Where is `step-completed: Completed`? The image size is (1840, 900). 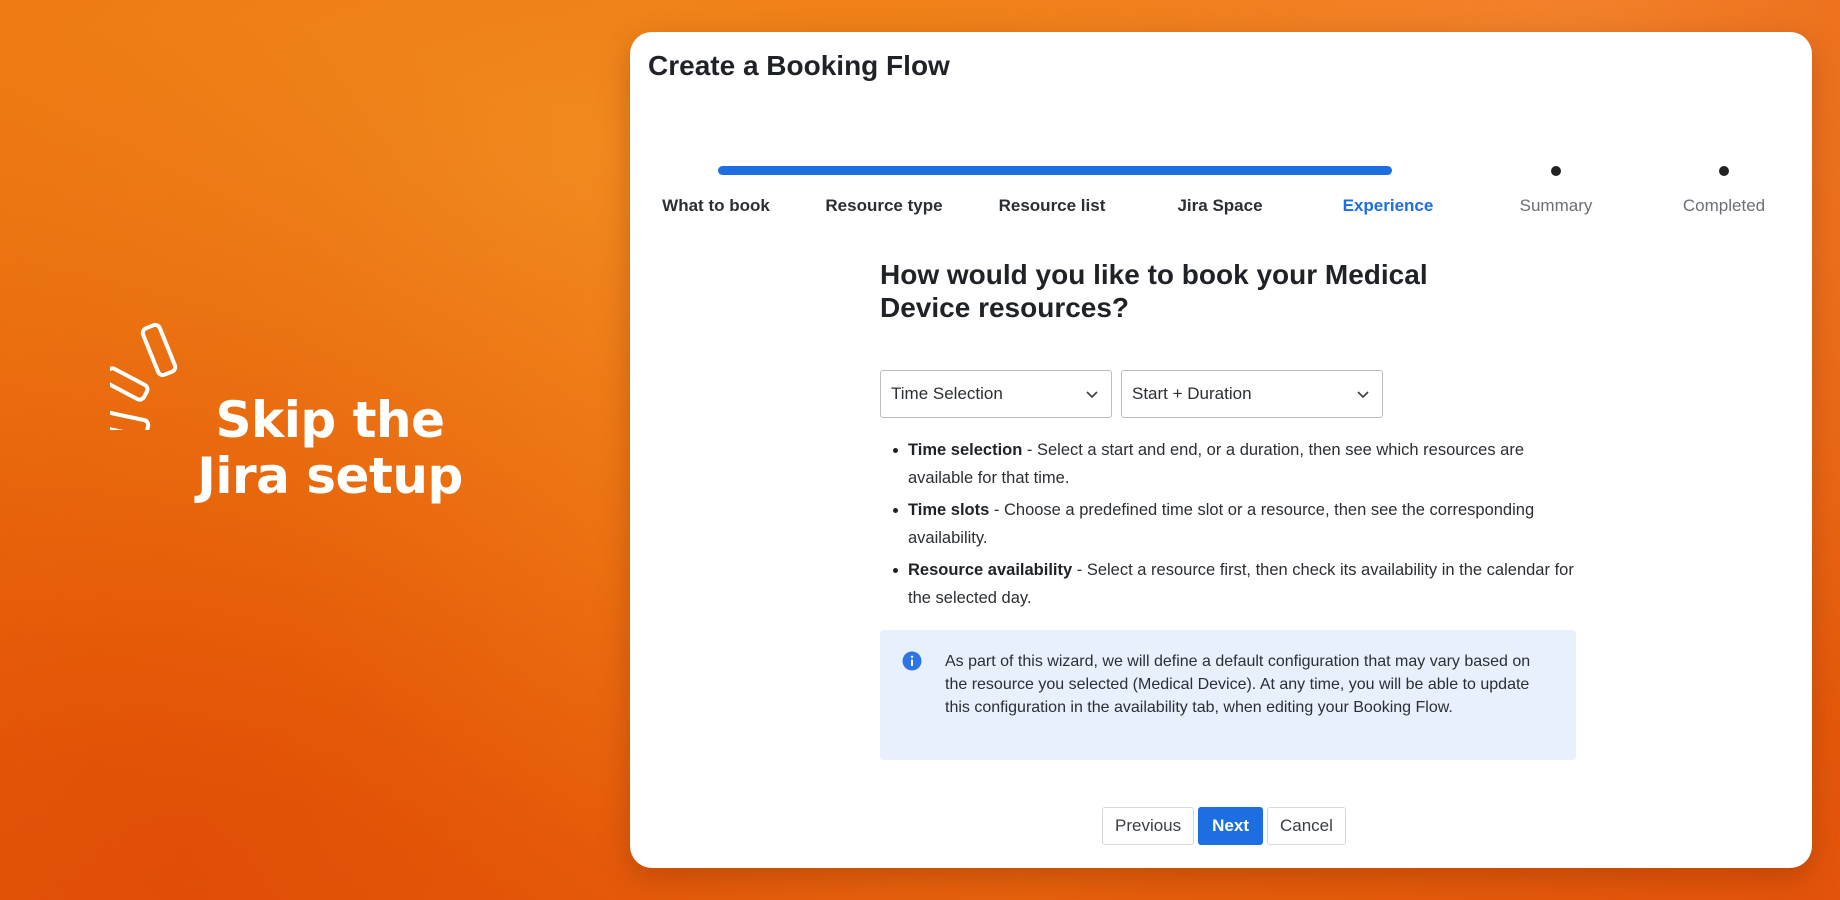
step-completed: Completed is located at coordinates (1724, 188).